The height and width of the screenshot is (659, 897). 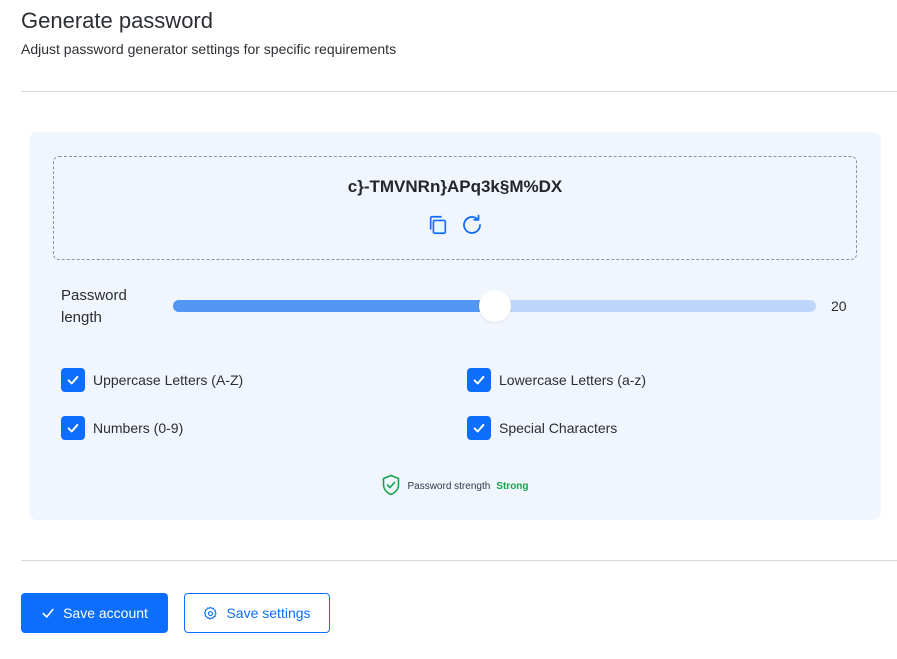 I want to click on option-numbers: Numbers (0-9), so click(x=122, y=428).